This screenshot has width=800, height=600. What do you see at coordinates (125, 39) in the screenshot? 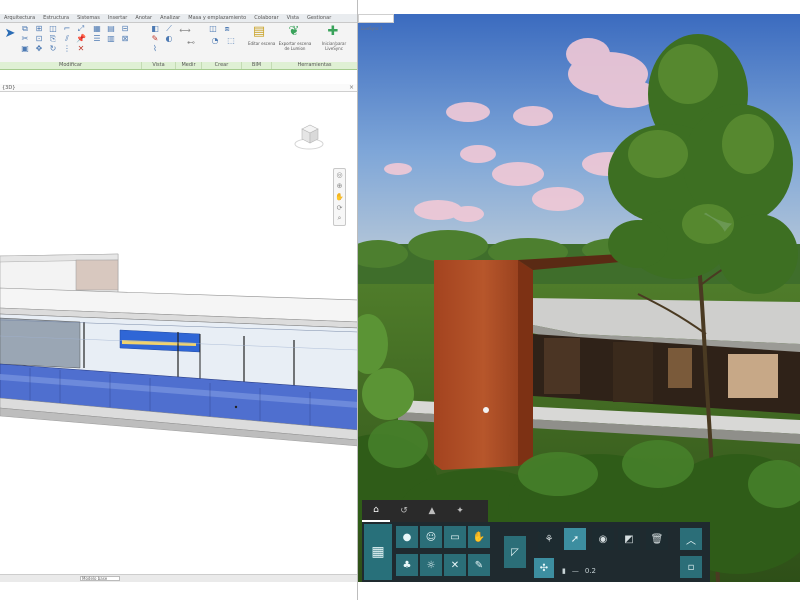
I see `select-all-icon: ⊠` at bounding box center [125, 39].